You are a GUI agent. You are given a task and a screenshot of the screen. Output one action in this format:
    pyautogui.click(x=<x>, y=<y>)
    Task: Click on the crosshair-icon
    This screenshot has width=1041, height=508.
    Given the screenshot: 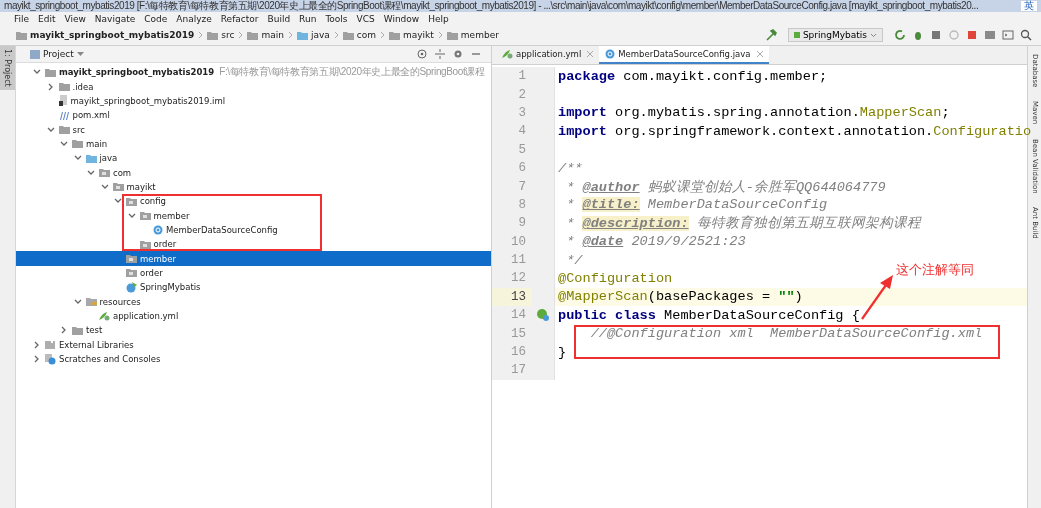 What is the action you would take?
    pyautogui.click(x=422, y=54)
    